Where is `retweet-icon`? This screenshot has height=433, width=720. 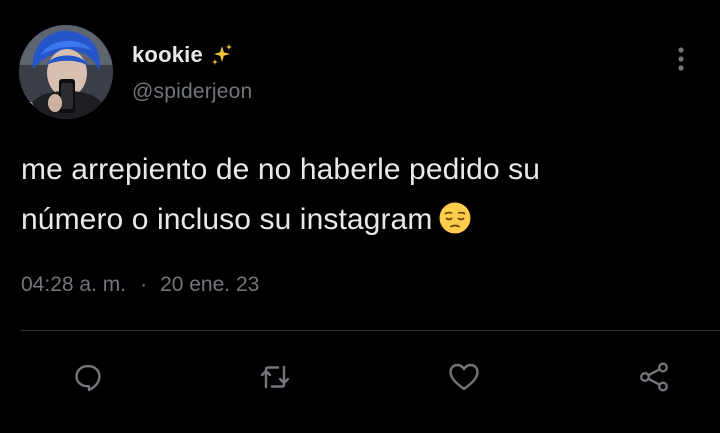 retweet-icon is located at coordinates (275, 377).